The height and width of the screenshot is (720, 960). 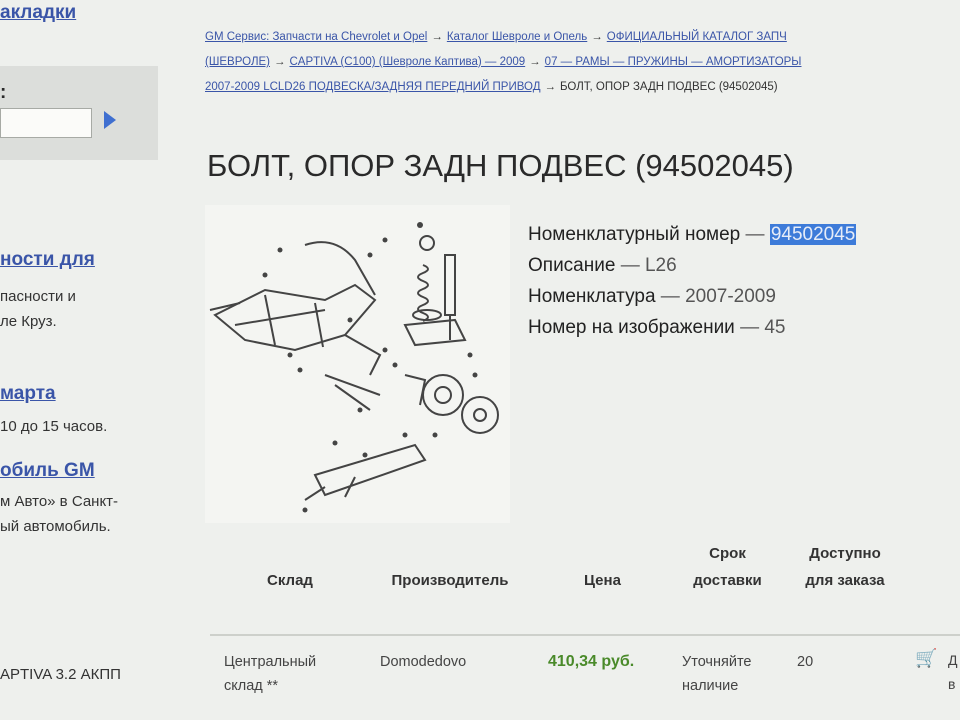 What do you see at coordinates (53, 393) in the screenshot?
I see `sidebar-news-2-title: марта` at bounding box center [53, 393].